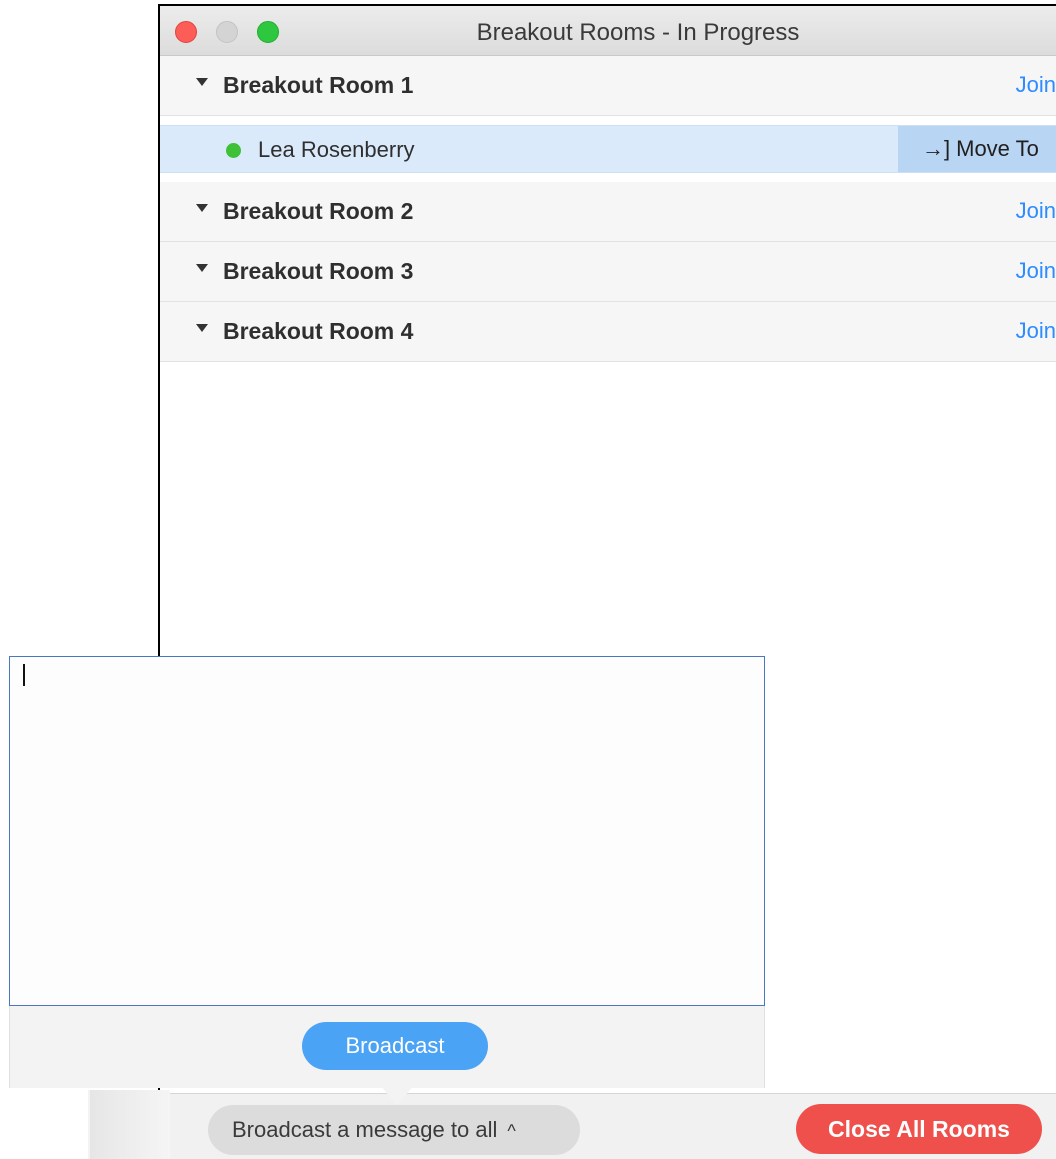 This screenshot has height=1159, width=1056. Describe the element at coordinates (233, 150) in the screenshot. I see `participant-status-dot-icon` at that location.